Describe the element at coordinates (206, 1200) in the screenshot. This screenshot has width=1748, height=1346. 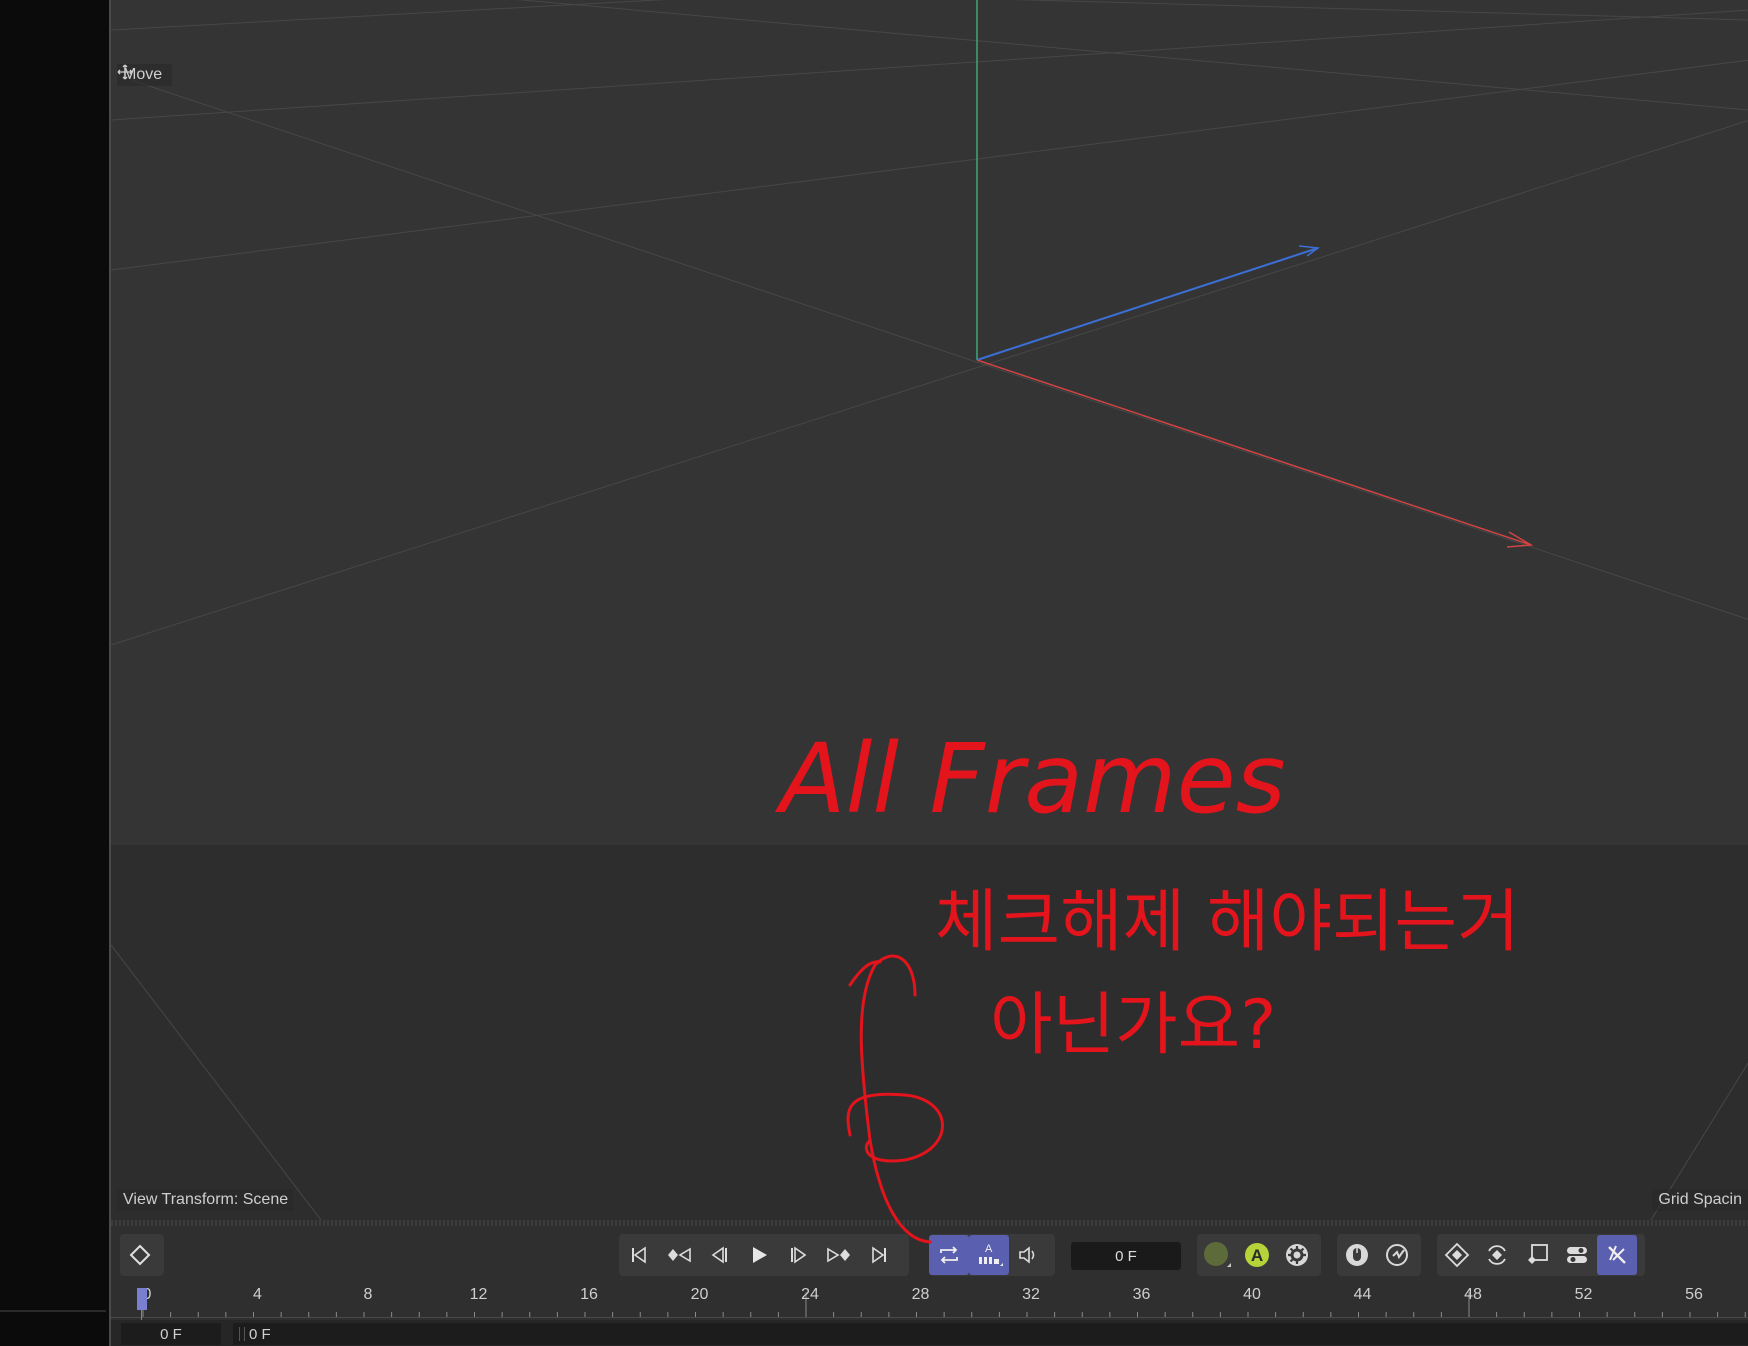
I see `view-transform-label: View Transform: Scene` at that location.